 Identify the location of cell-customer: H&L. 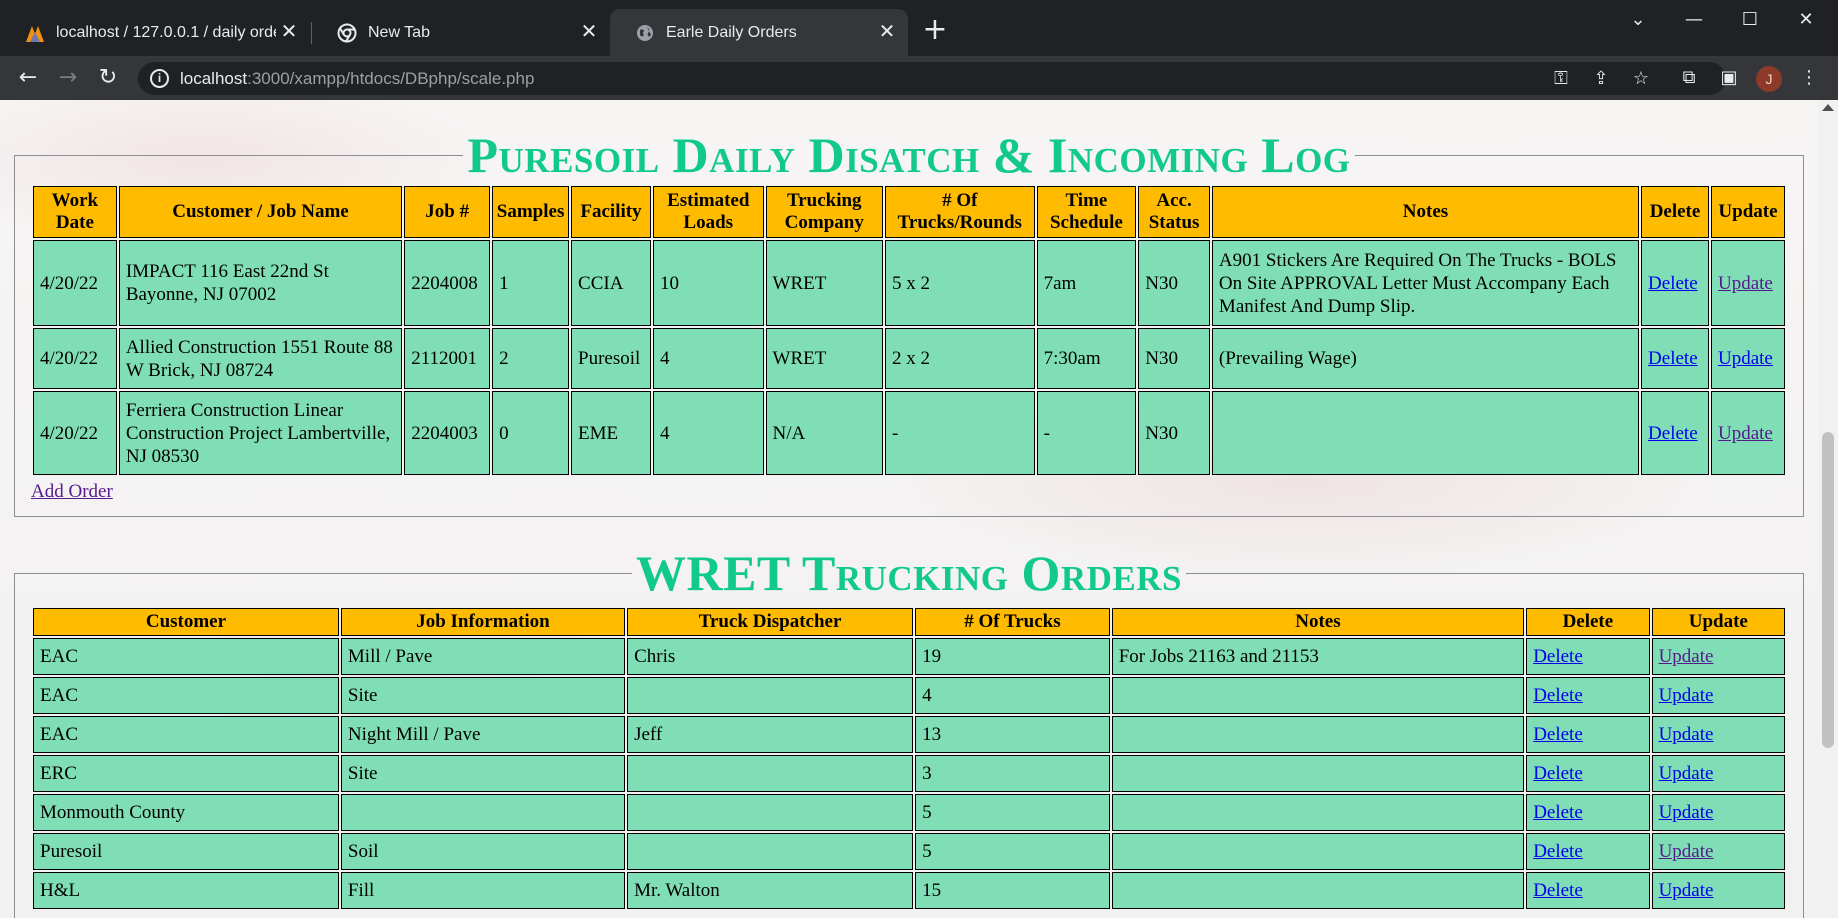
(186, 890).